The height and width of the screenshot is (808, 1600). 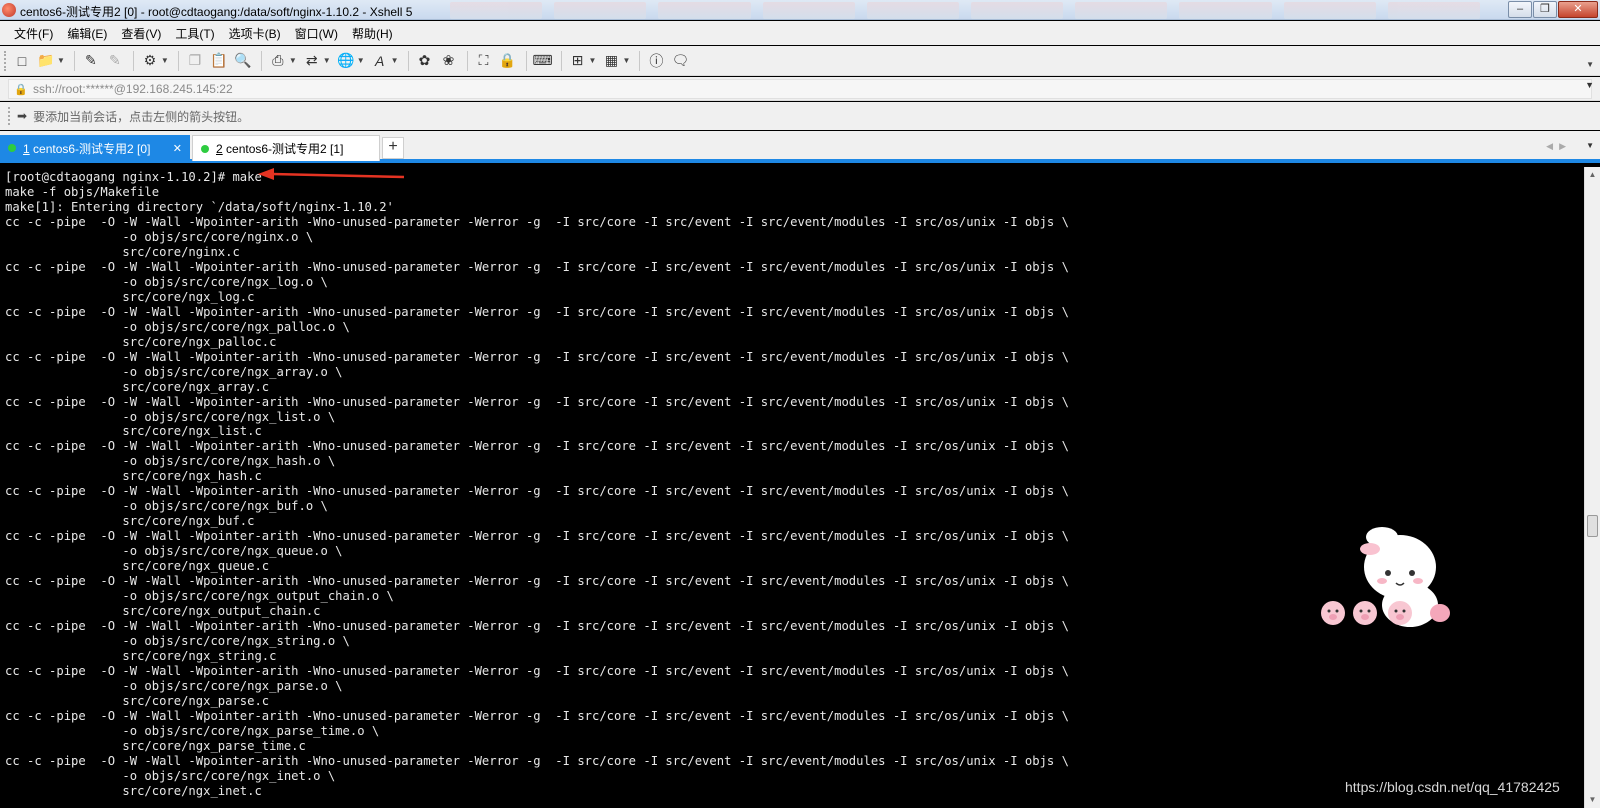 I want to click on terminal-line: -o objs/src/core/ngx_log.o \, so click(x=225, y=281).